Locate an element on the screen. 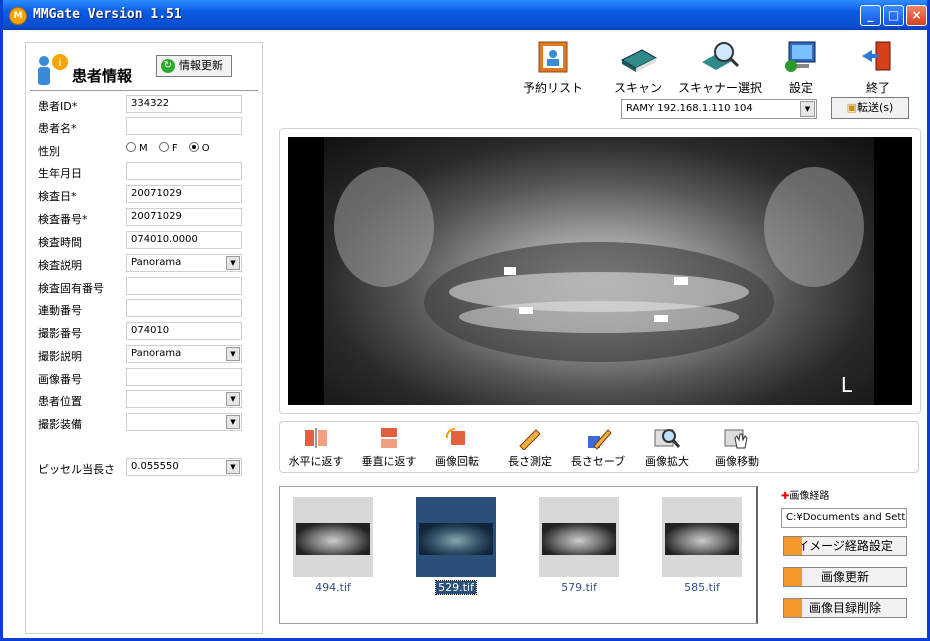 This screenshot has height=641, width=930. gender-radio-f: F is located at coordinates (168, 148).